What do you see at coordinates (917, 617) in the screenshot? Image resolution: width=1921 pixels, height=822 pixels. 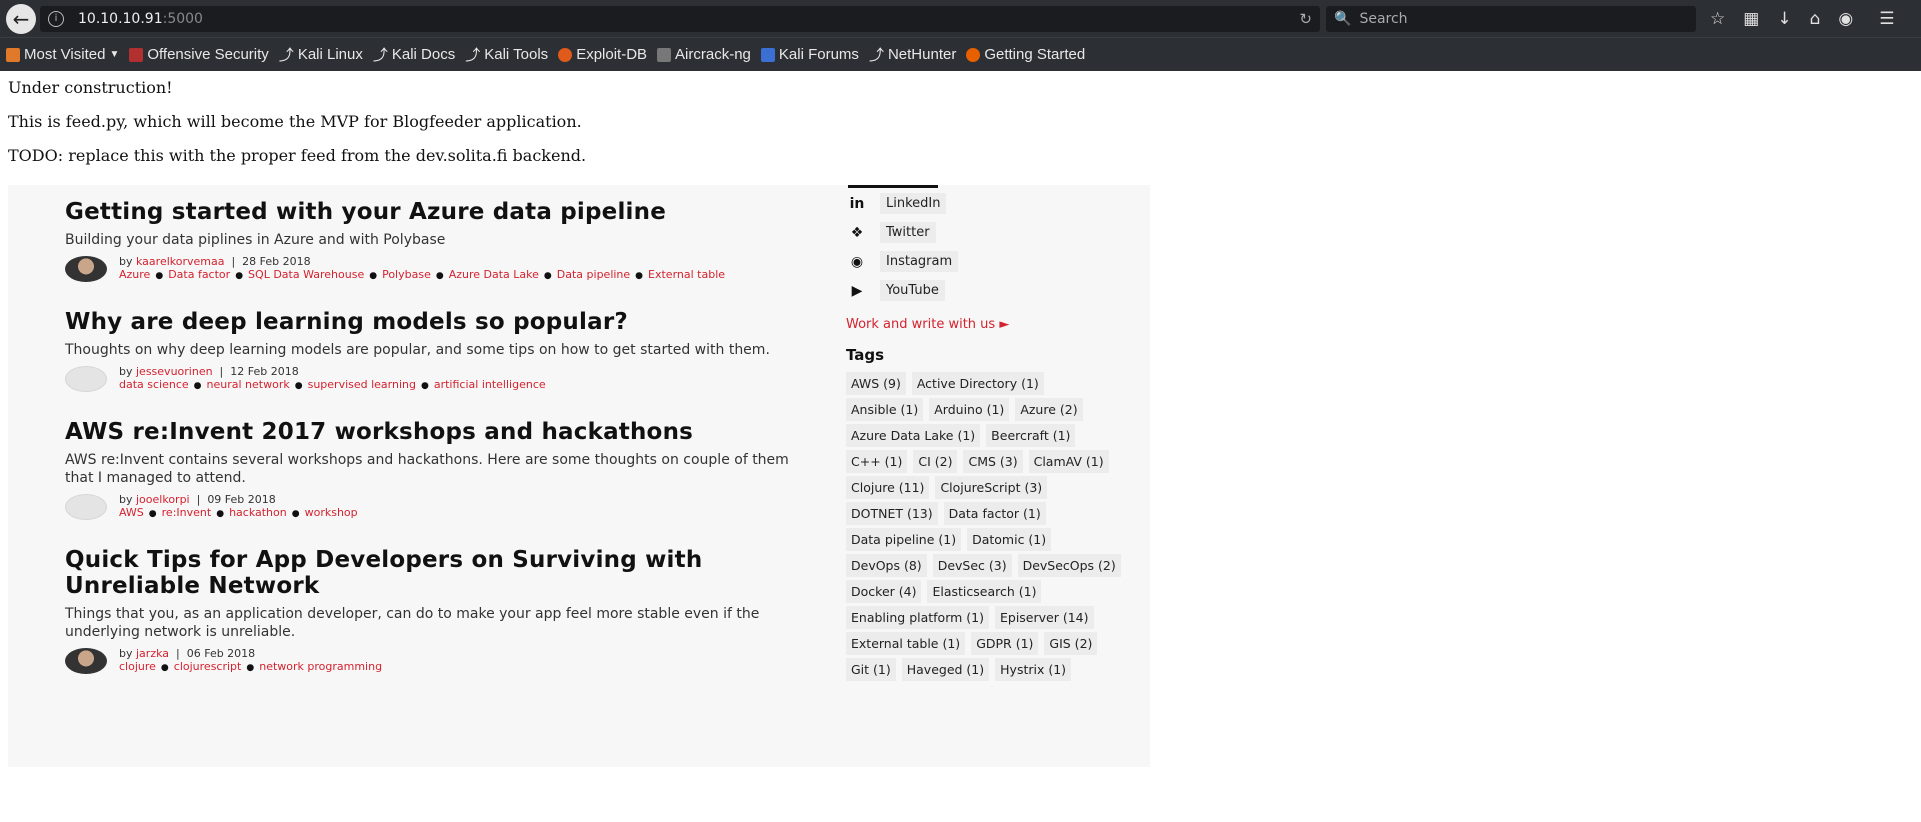 I see `tag-chip: Enabling platform (1)` at bounding box center [917, 617].